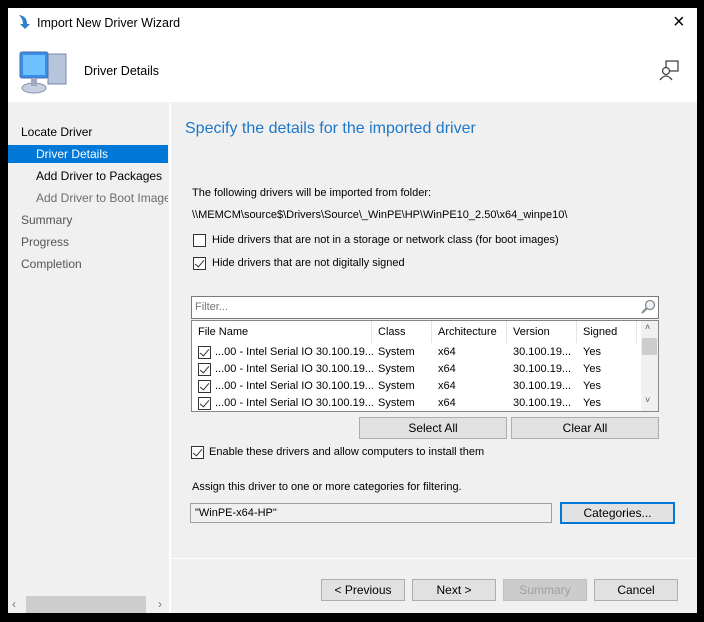  What do you see at coordinates (88, 154) in the screenshot?
I see `step-driver-details: Driver Details` at bounding box center [88, 154].